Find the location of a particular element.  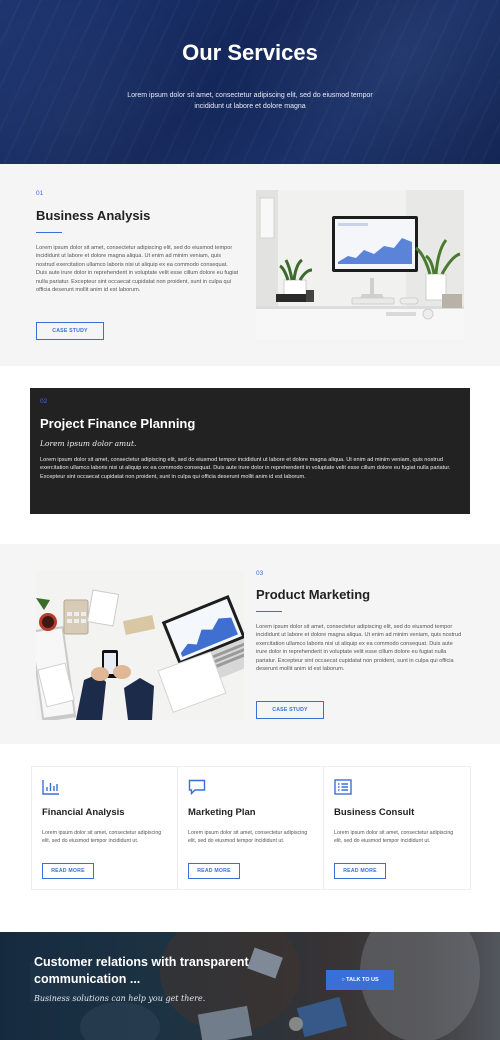

chat-bubble-icon is located at coordinates (197, 787).